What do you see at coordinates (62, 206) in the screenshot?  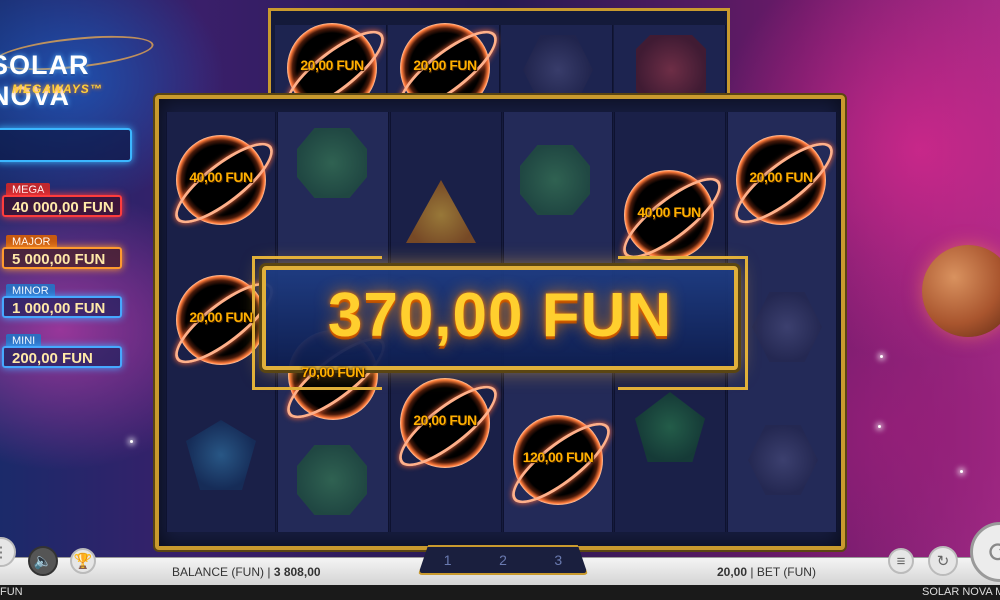 I see `jackpot-value: 40 000,00 FUN` at bounding box center [62, 206].